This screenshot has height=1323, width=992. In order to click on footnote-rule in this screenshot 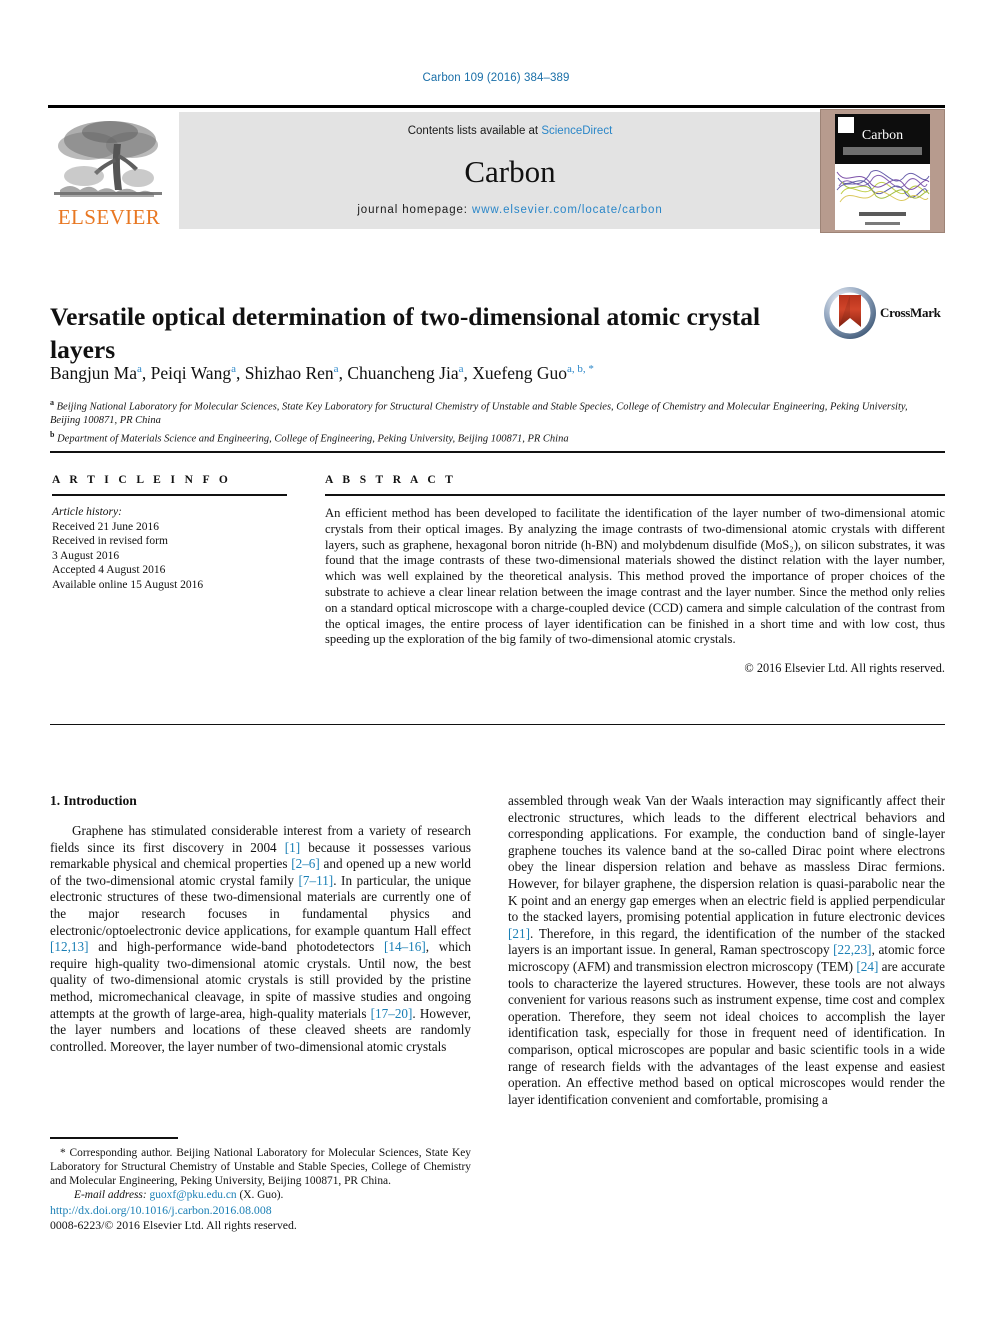, I will do `click(114, 1138)`.